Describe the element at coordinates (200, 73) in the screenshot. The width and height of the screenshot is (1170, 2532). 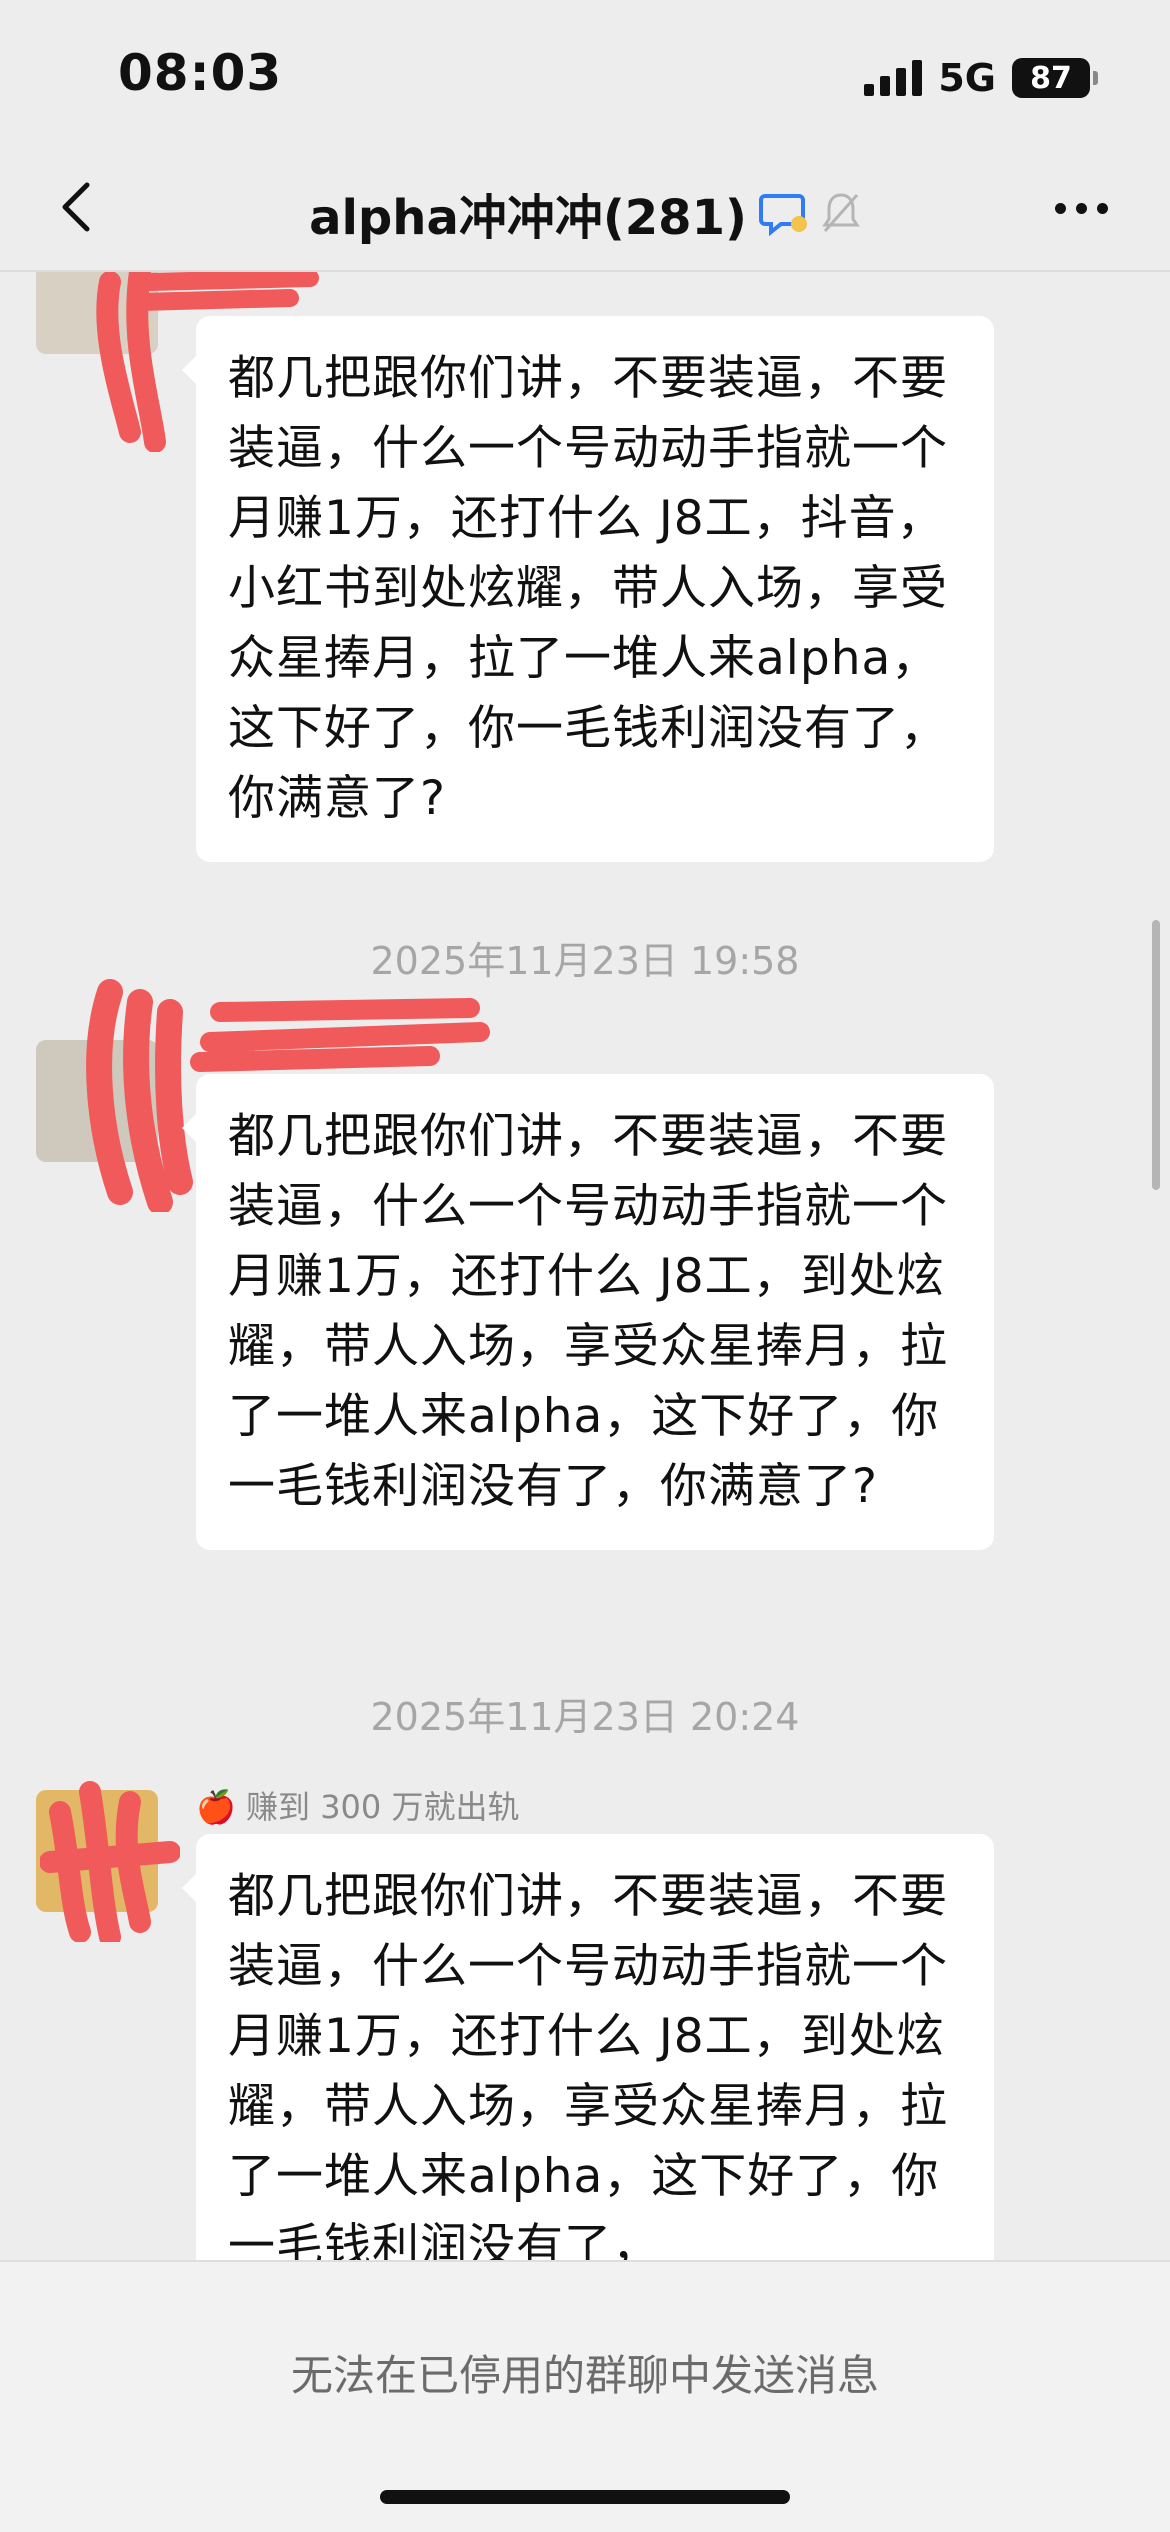
I see `status-time: 08:03` at that location.